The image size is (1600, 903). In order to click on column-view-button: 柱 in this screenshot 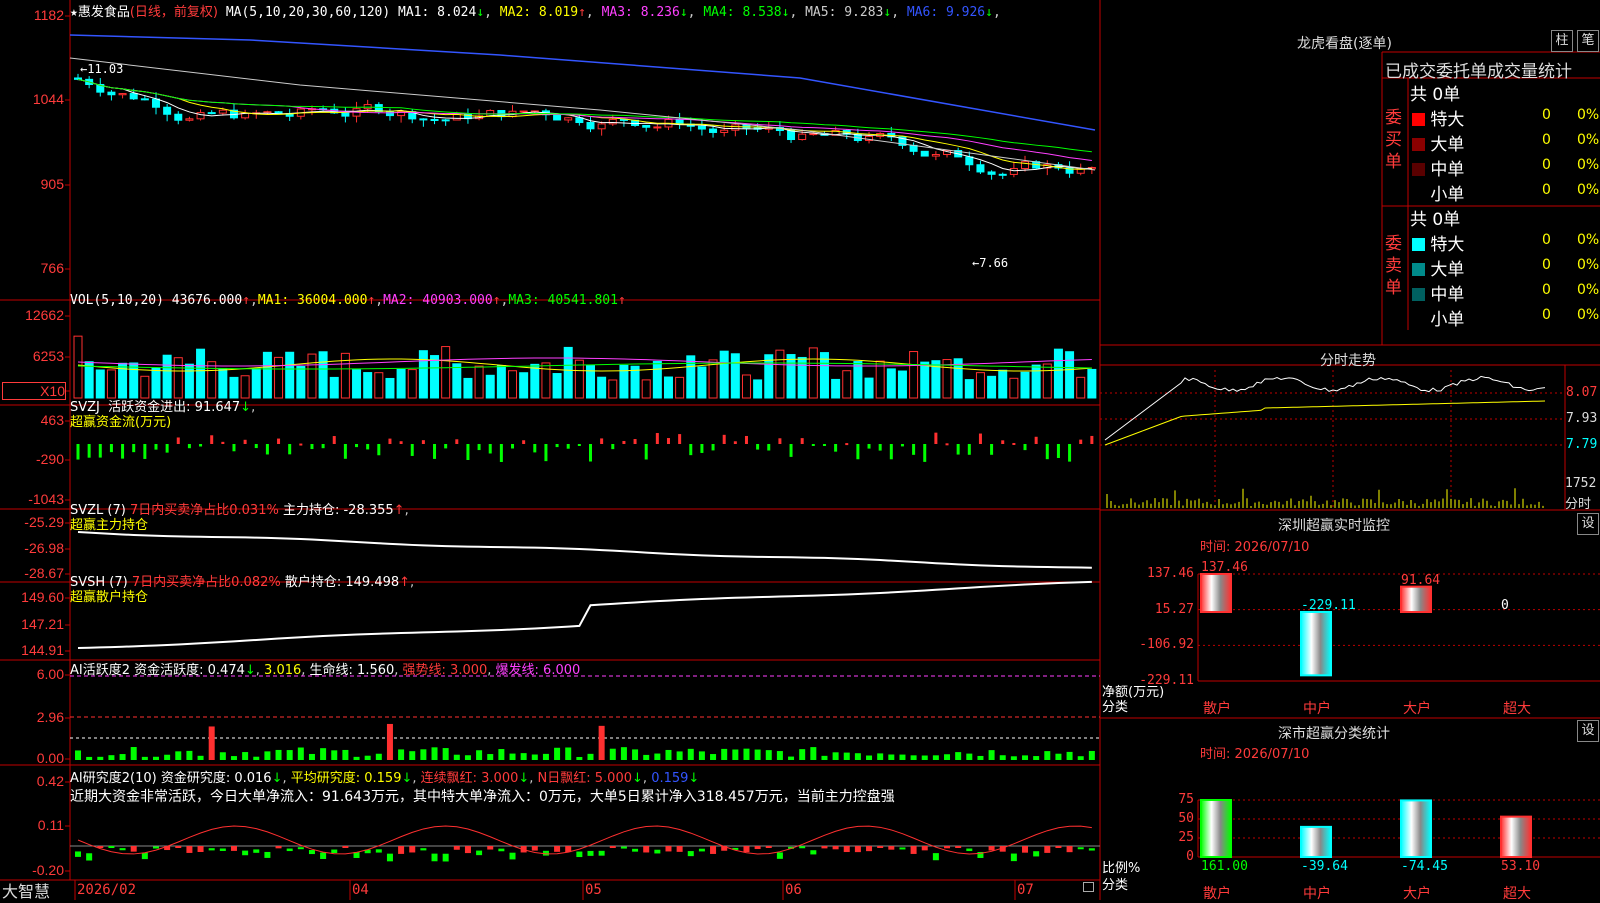, I will do `click(1562, 41)`.